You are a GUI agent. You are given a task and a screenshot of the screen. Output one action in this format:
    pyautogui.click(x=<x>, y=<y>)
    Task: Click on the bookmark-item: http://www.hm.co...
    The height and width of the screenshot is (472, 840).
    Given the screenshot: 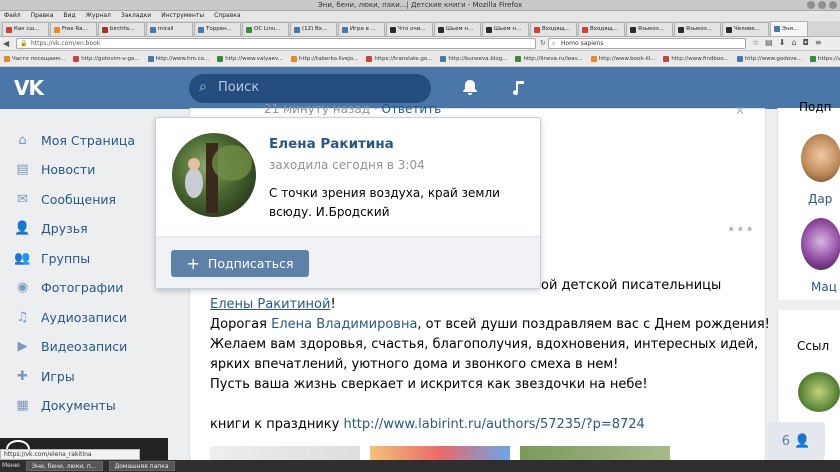 What is the action you would take?
    pyautogui.click(x=178, y=58)
    